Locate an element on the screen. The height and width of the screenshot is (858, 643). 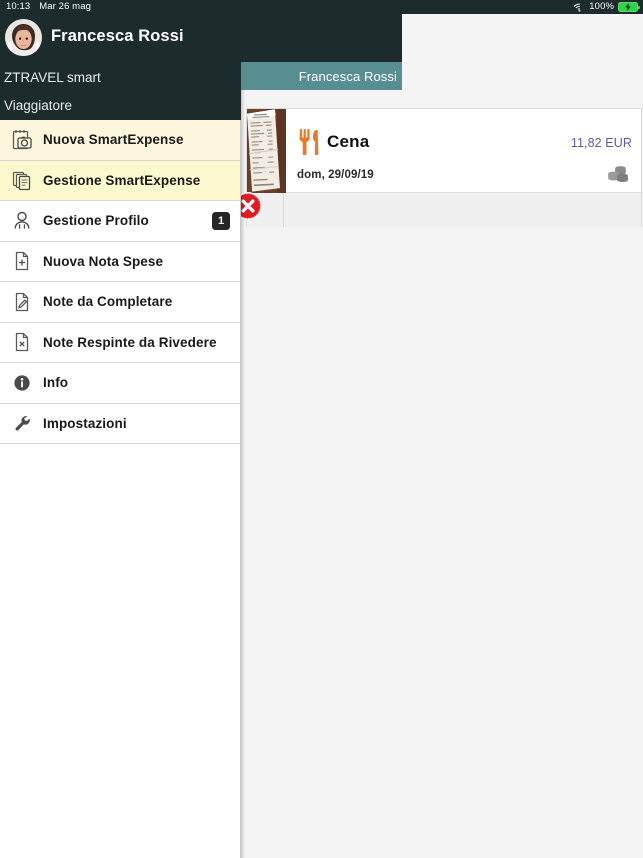
sidebar-item-label: Gestione SmartExpense is located at coordinates (122, 180).